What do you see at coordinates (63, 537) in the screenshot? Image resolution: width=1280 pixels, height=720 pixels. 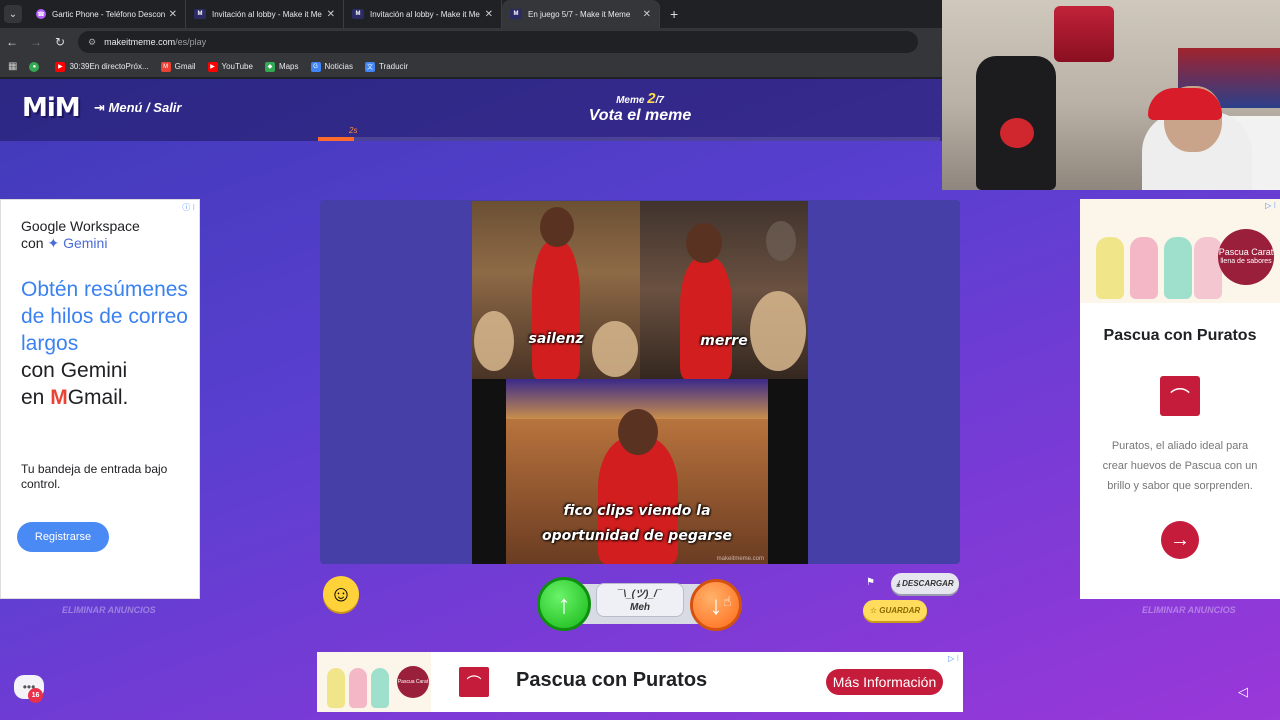 I see `ad-register-button: Registrarse` at bounding box center [63, 537].